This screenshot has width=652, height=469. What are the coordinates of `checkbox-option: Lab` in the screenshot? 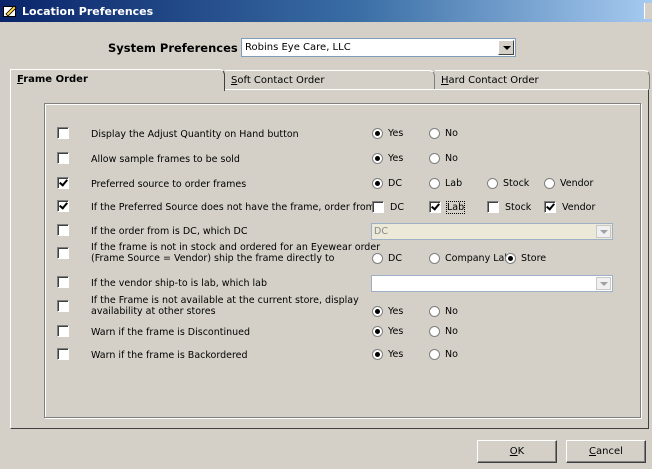 It's located at (447, 207).